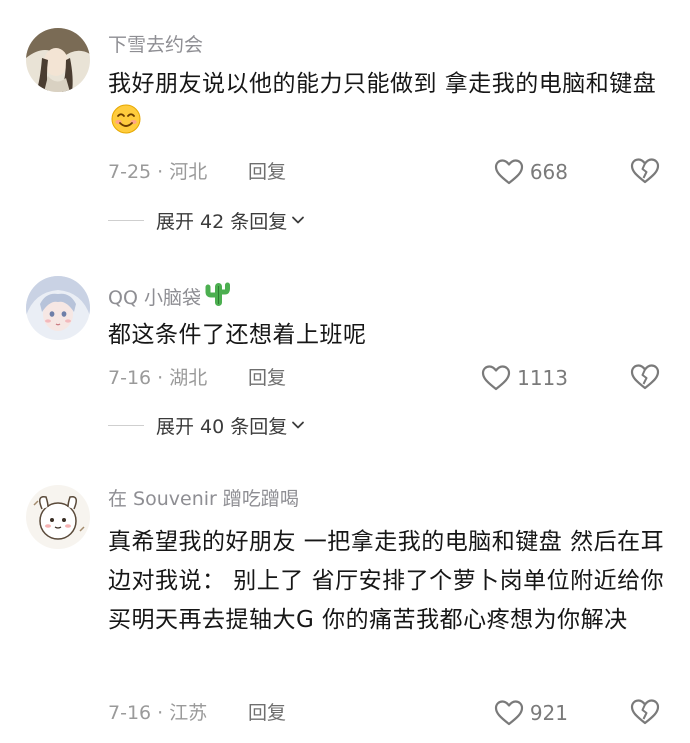 The width and height of the screenshot is (690, 743). What do you see at coordinates (542, 378) in the screenshot?
I see `like-count: 1113` at bounding box center [542, 378].